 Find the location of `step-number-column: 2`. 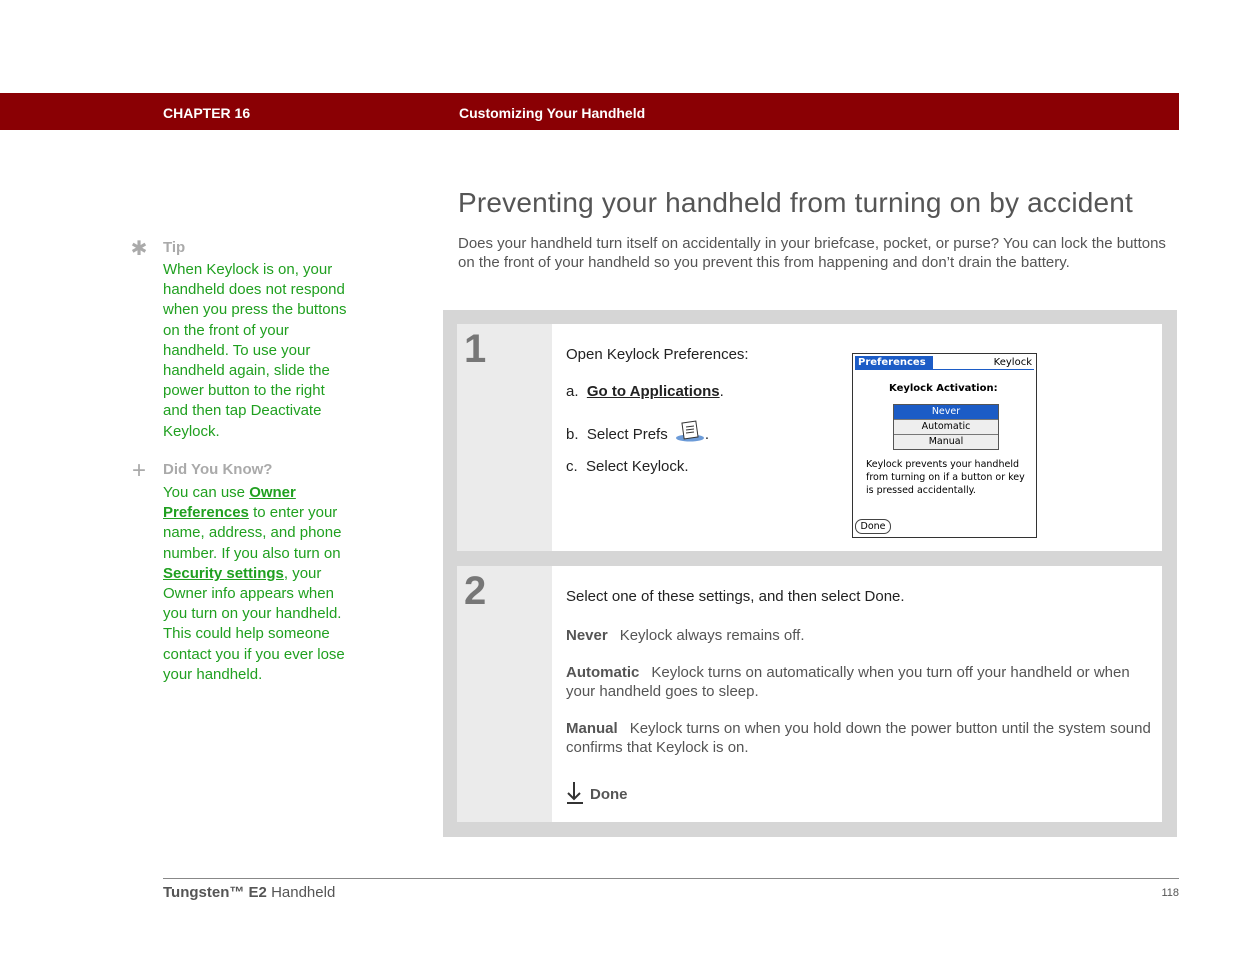

step-number-column: 2 is located at coordinates (504, 694).